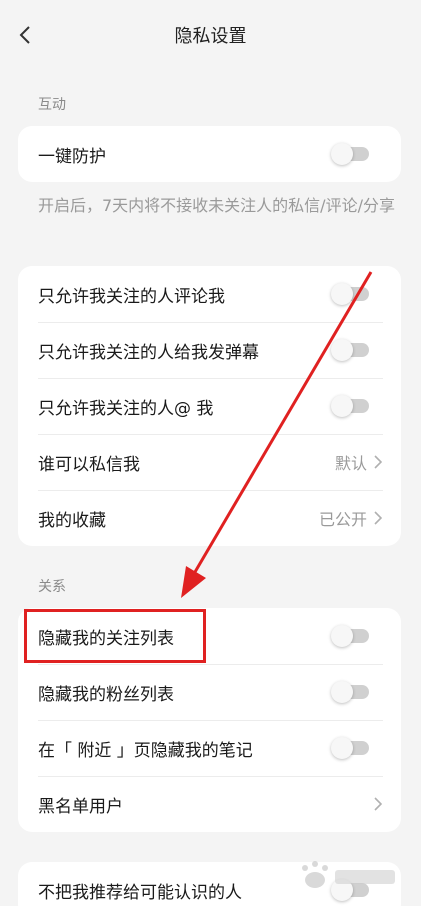 The height and width of the screenshot is (906, 421). Describe the element at coordinates (140, 892) in the screenshot. I see `row-label: 不把我推荐给可能认识的人` at that location.